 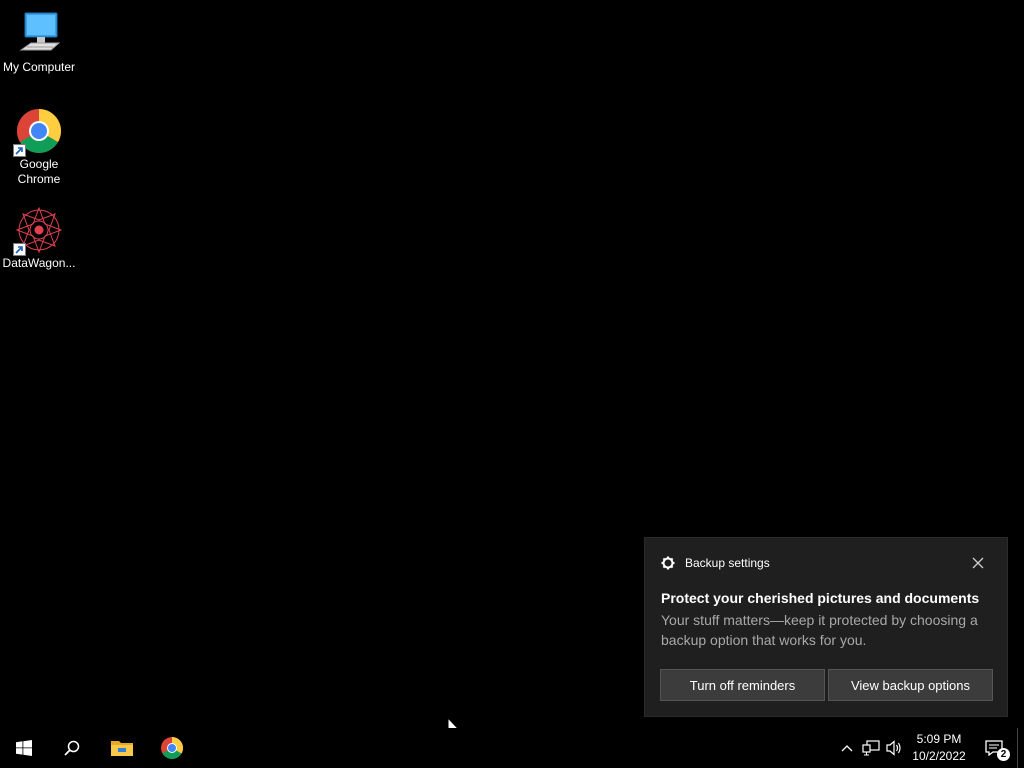 What do you see at coordinates (910, 685) in the screenshot?
I see `view-backup-options-button: View backup options` at bounding box center [910, 685].